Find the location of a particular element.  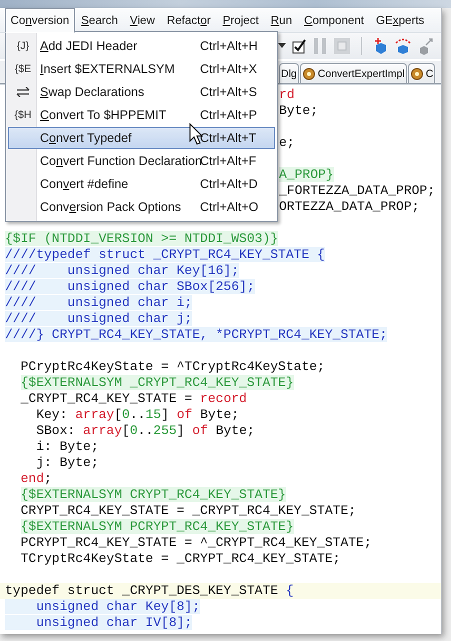

code-line: PCryptRc4KeyState = ^TCryptRc4KeyState; is located at coordinates (172, 367).